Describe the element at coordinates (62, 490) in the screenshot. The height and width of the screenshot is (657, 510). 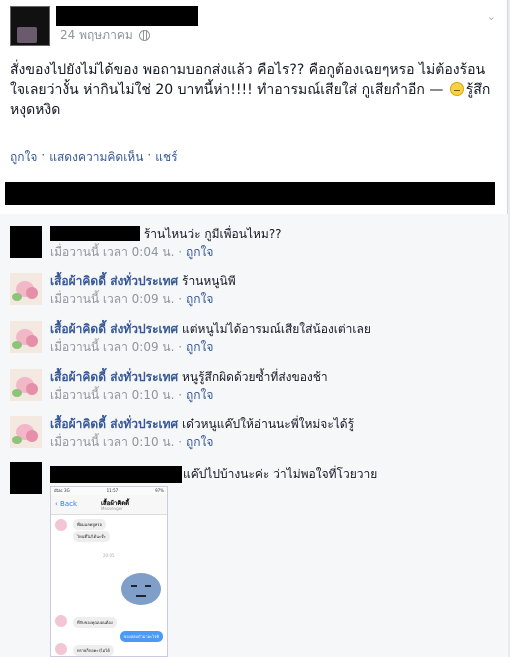
I see `carrier-label: dtac 3G` at that location.